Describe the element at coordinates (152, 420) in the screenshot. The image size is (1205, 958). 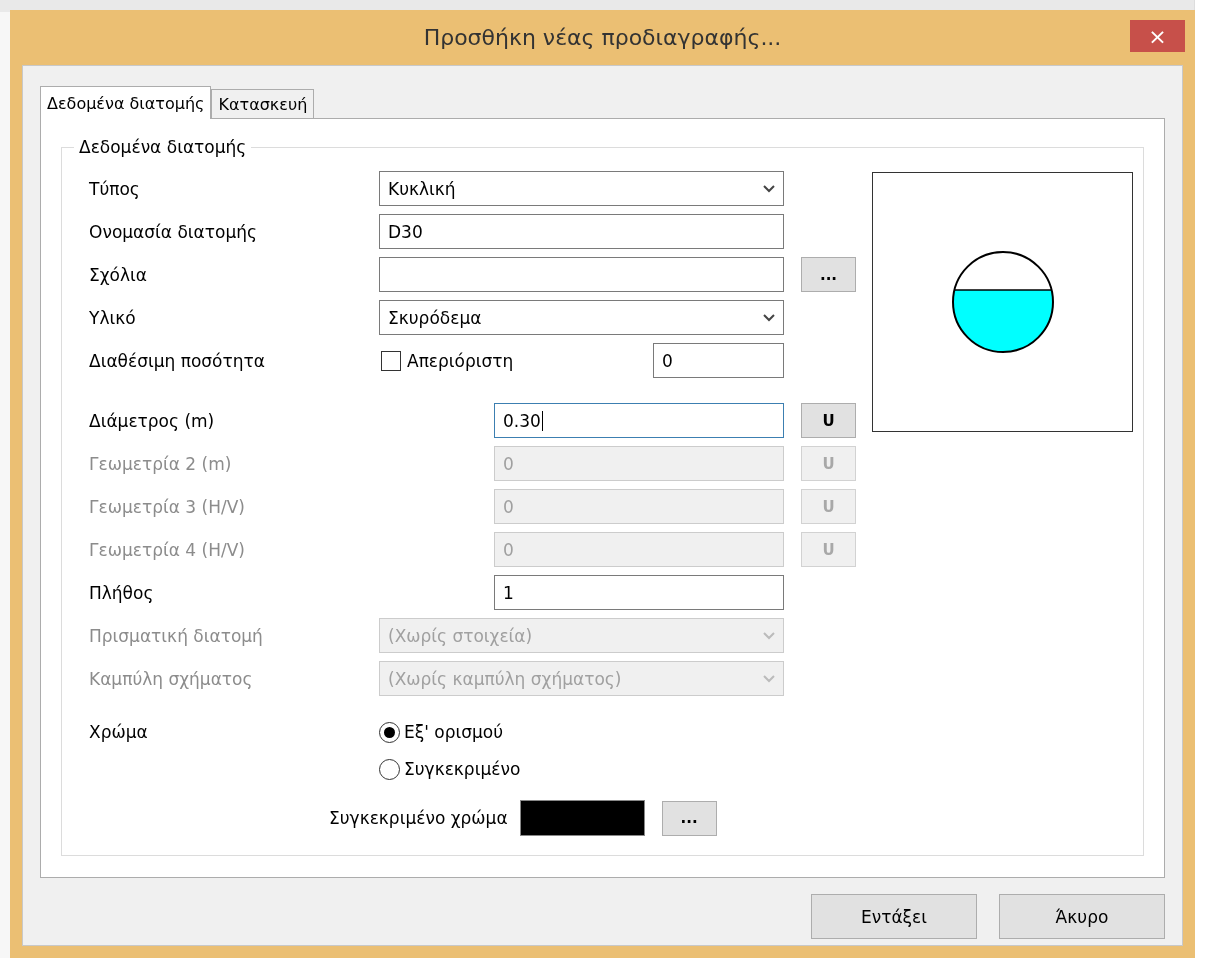
I see `field-label: Διάμετρος (m)` at that location.